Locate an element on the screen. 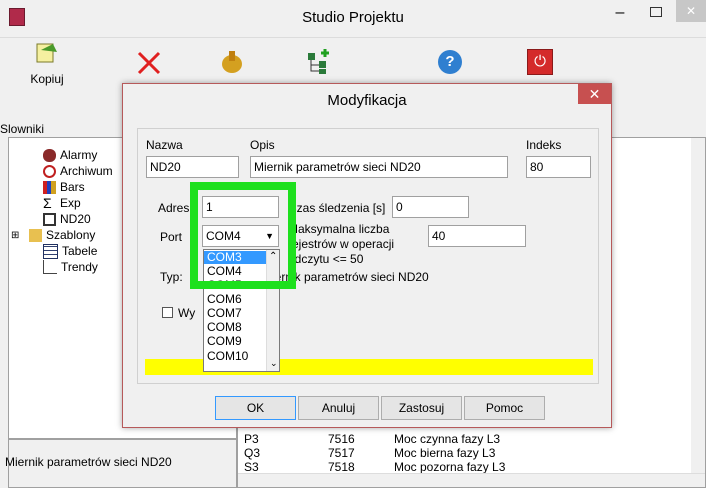 This screenshot has height=488, width=706. tree-item-exp: Σ Exp is located at coordinates (62, 203).